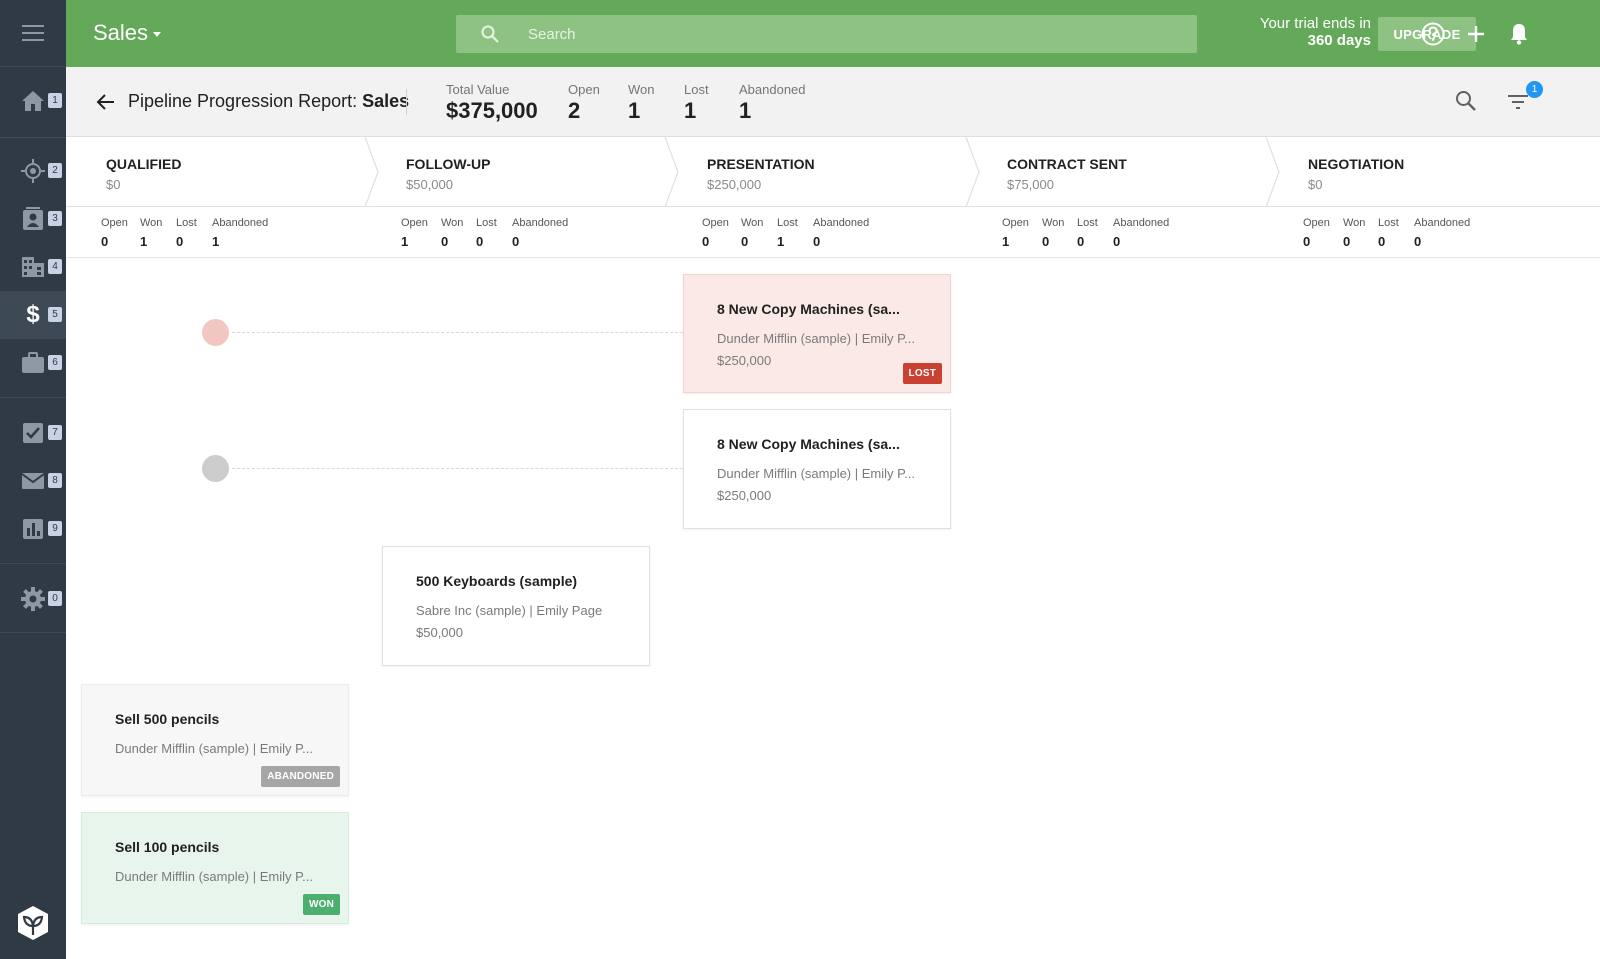 The height and width of the screenshot is (959, 1600). What do you see at coordinates (33, 529) in the screenshot?
I see `sidebar-item-reports: 9` at bounding box center [33, 529].